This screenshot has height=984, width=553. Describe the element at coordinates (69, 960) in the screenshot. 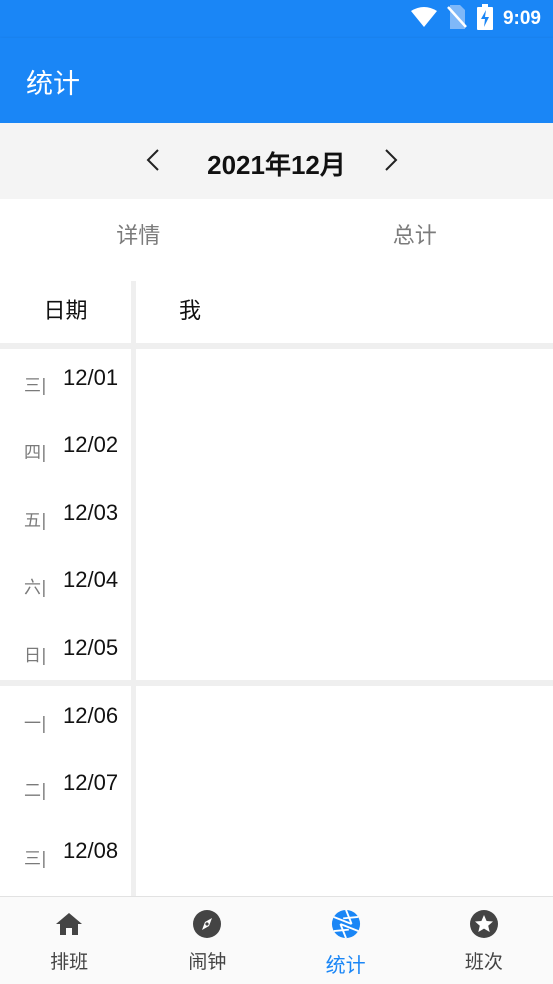

I see `nav-label: 排班` at that location.